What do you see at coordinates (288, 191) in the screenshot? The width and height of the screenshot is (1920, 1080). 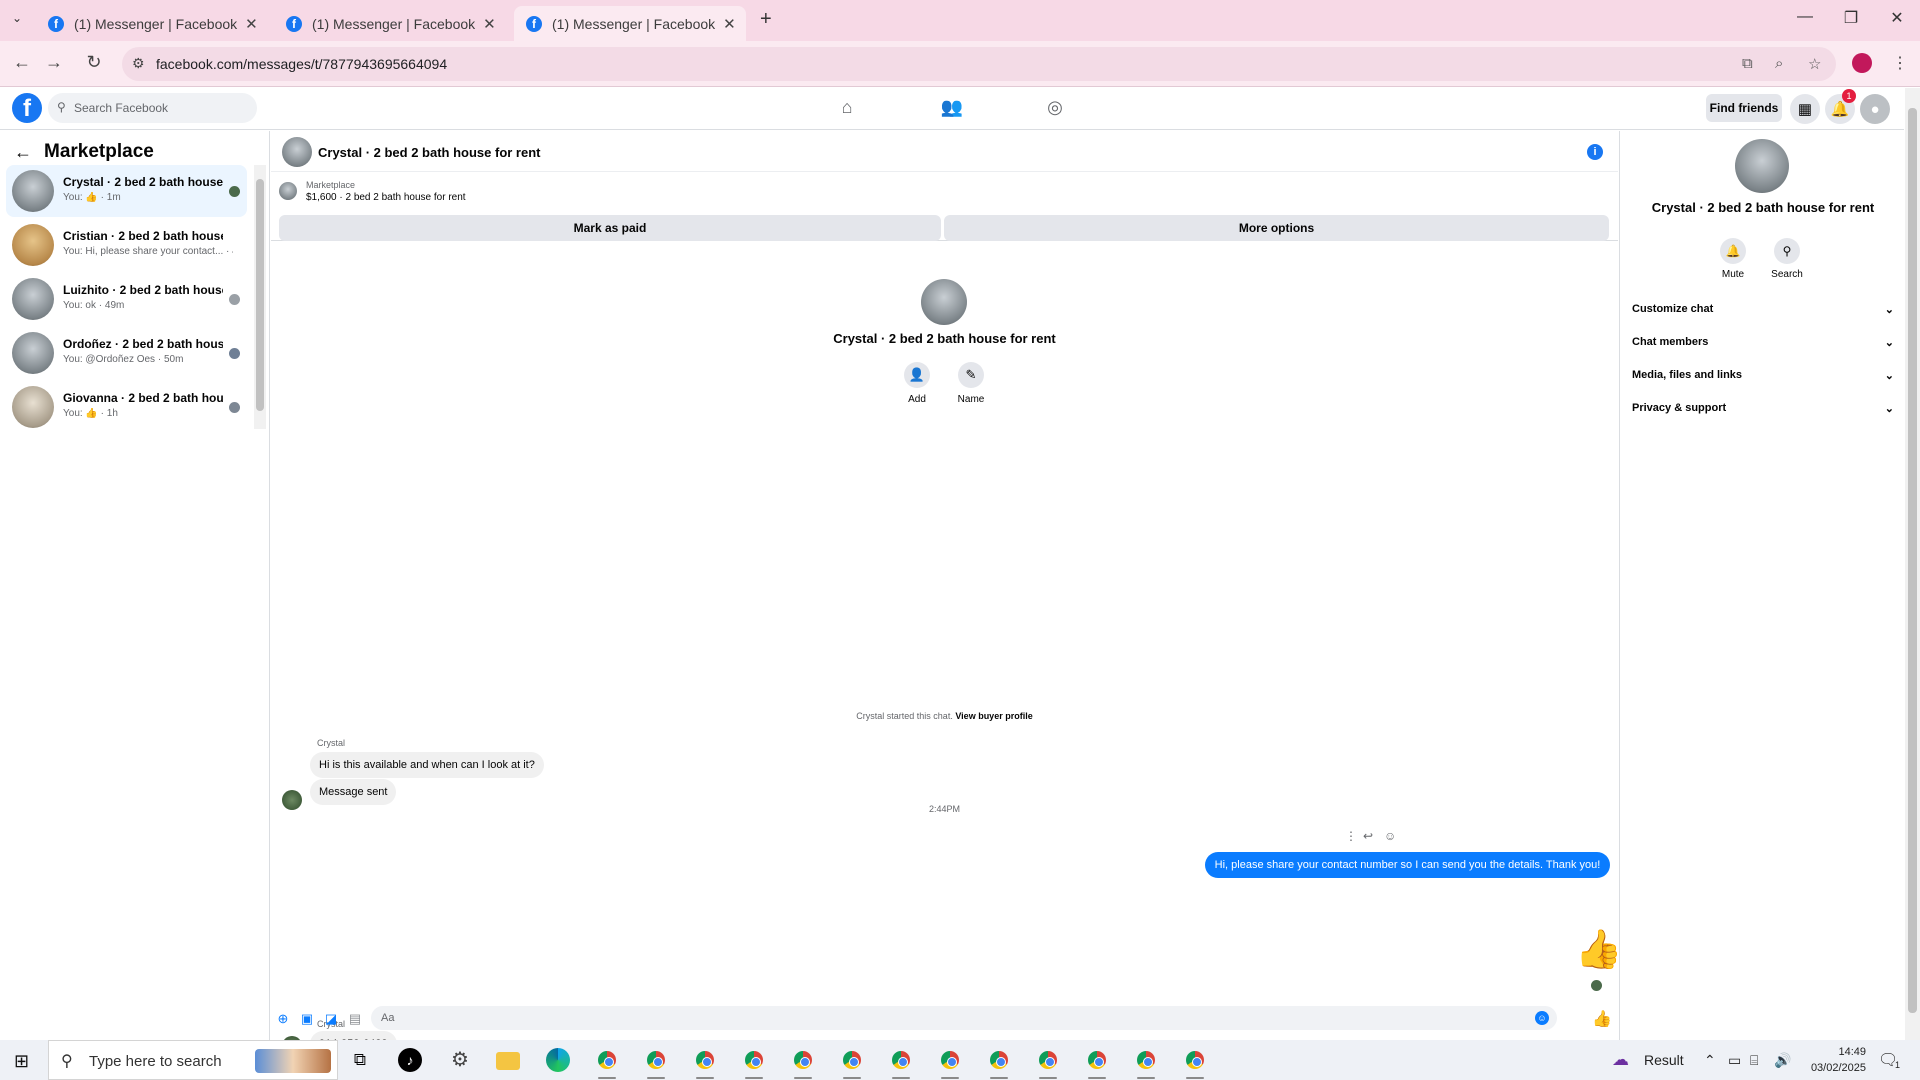 I see `listing-thumbnail` at bounding box center [288, 191].